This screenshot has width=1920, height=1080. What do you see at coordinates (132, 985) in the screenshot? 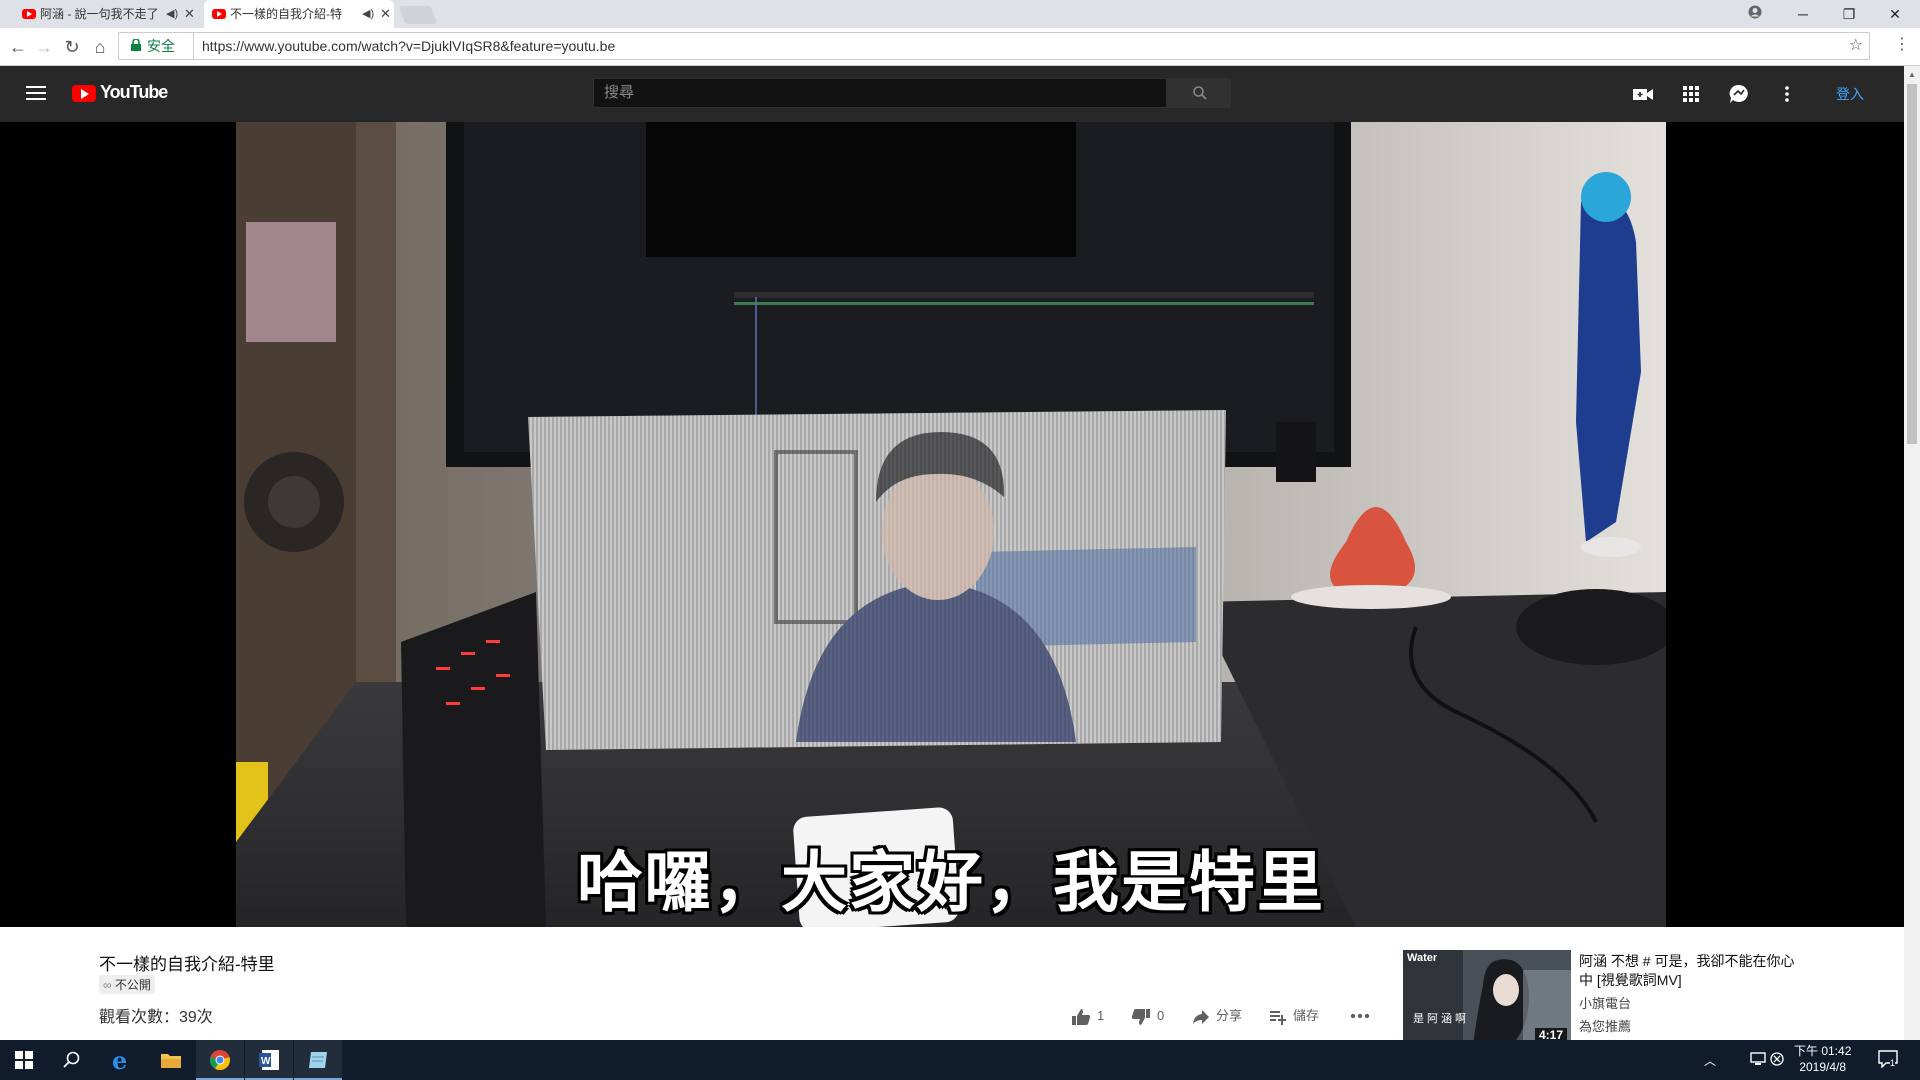
I see `visibility-label: 不公開` at bounding box center [132, 985].